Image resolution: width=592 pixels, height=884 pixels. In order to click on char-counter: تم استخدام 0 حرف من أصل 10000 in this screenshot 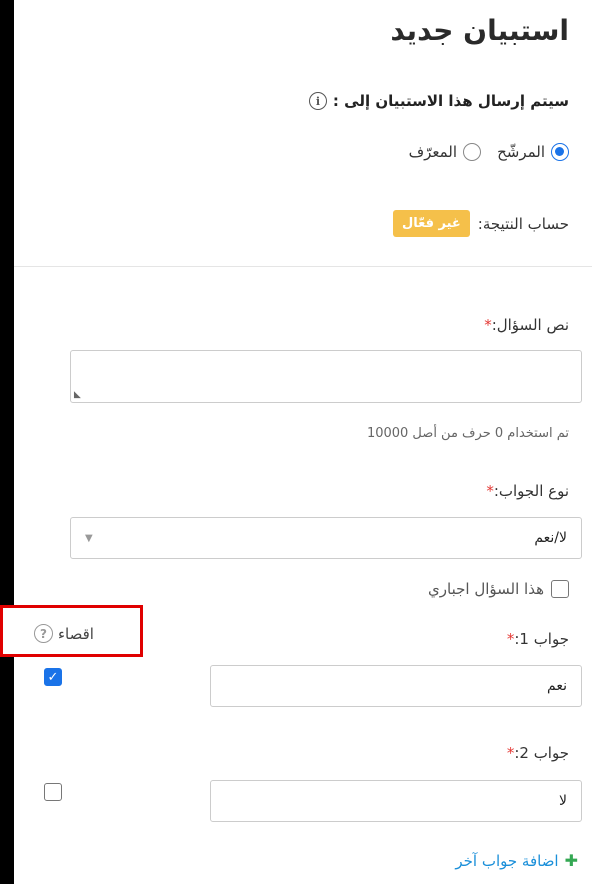, I will do `click(467, 433)`.